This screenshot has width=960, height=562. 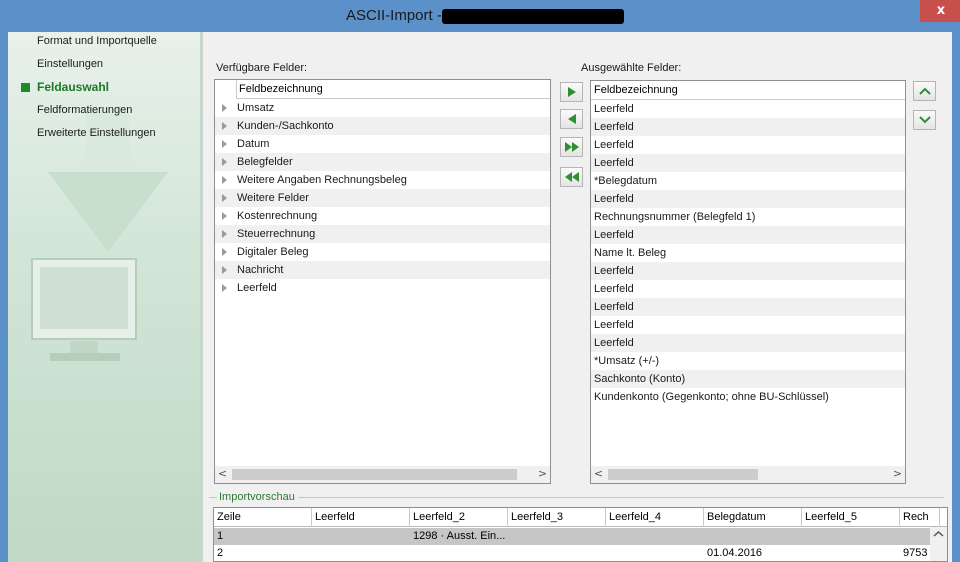 What do you see at coordinates (748, 253) in the screenshot?
I see `selected-field-item: Name lt. Beleg` at bounding box center [748, 253].